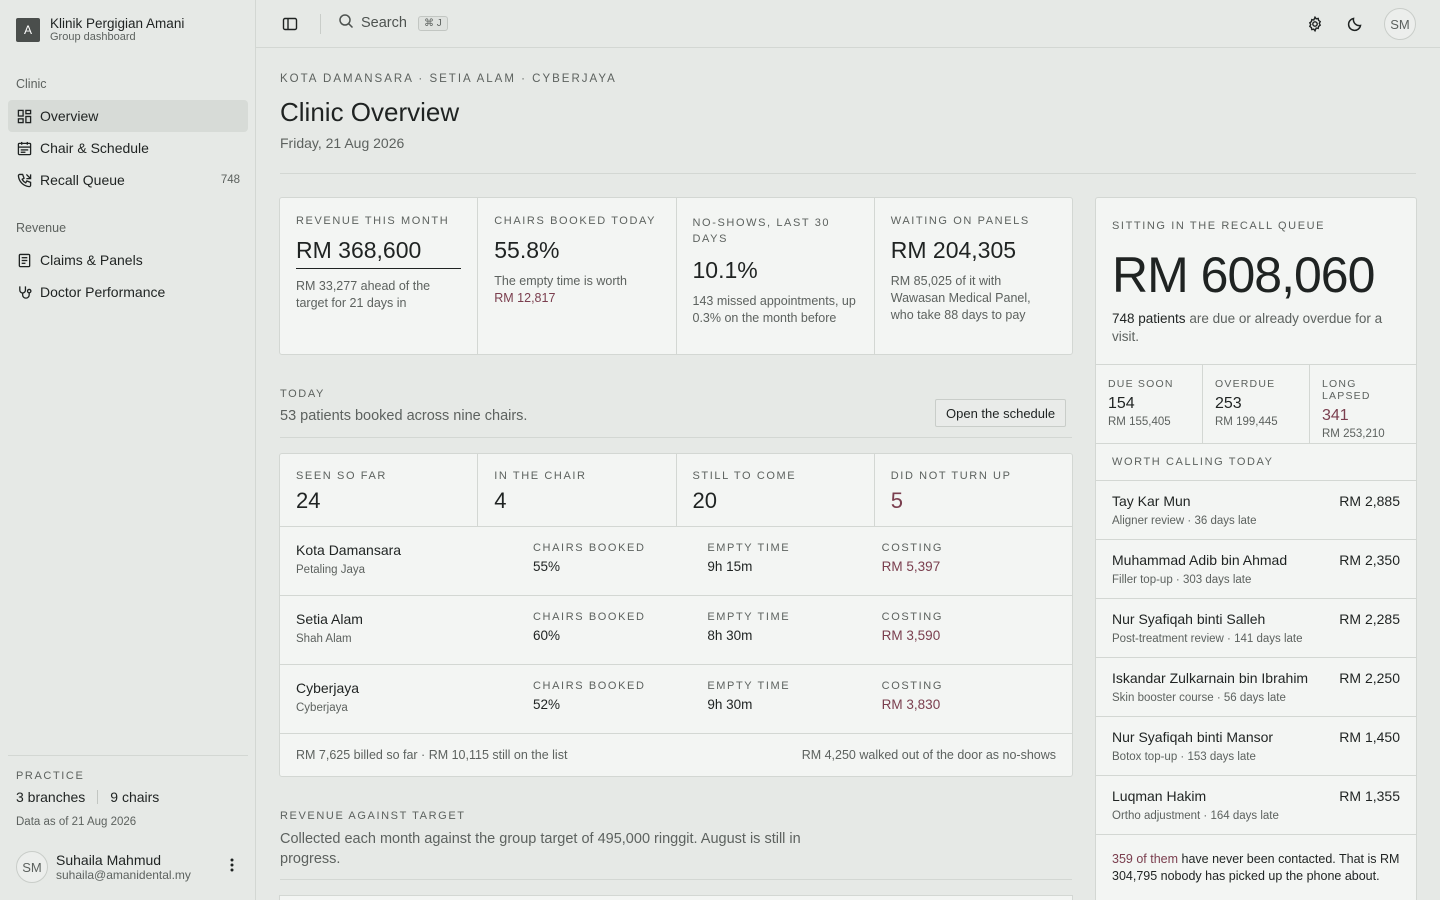 The width and height of the screenshot is (1440, 900). What do you see at coordinates (324, 639) in the screenshot?
I see `branch-area: Shah Alam` at bounding box center [324, 639].